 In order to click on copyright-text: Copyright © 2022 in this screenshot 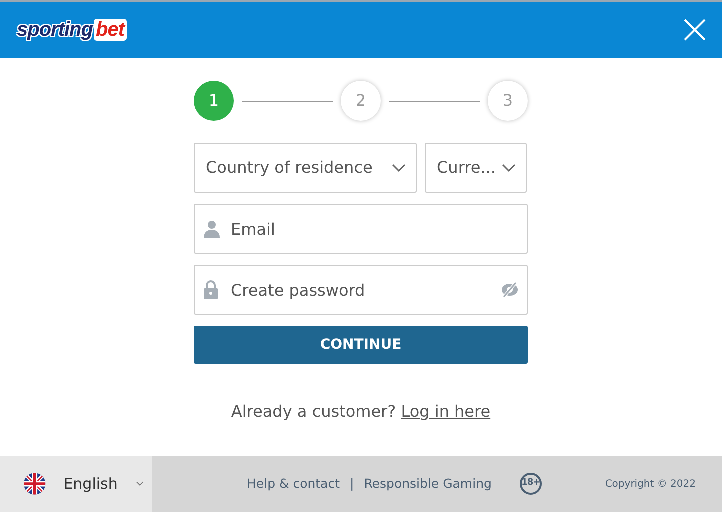, I will do `click(650, 485)`.